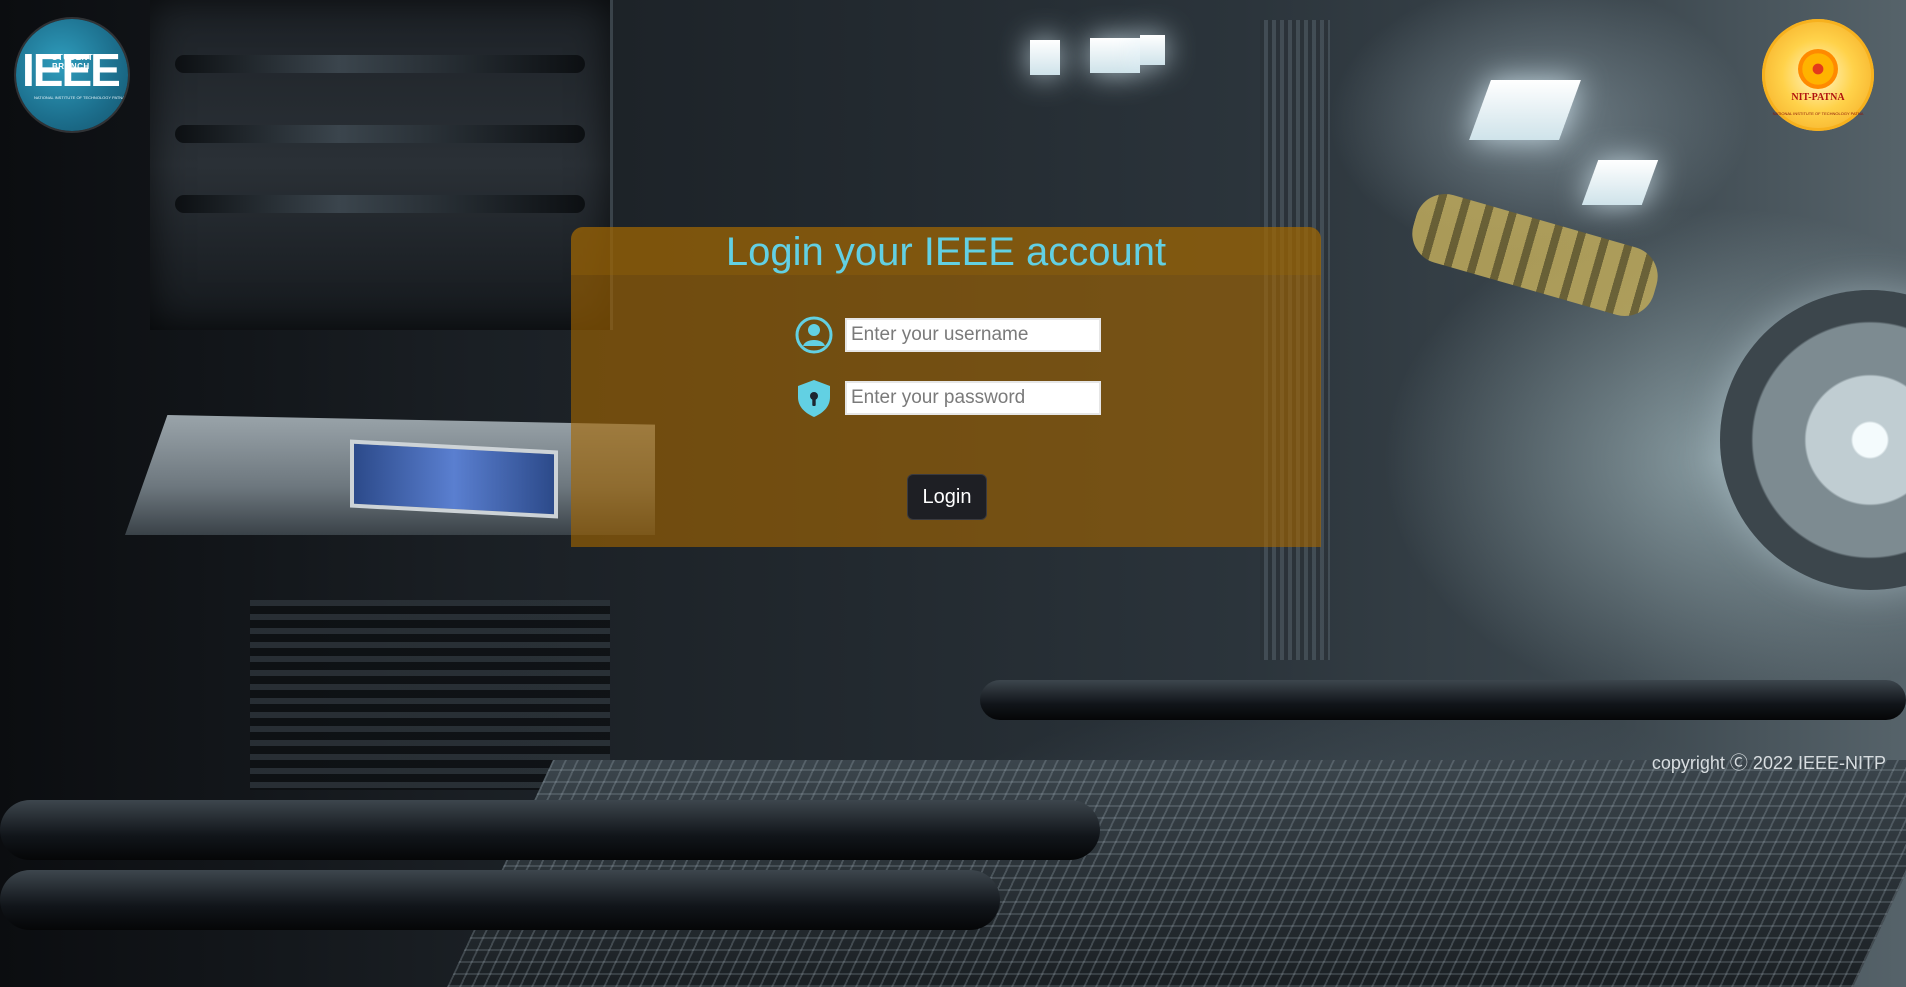 This screenshot has height=987, width=1906. I want to click on login-title: Login your IEEE account, so click(946, 252).